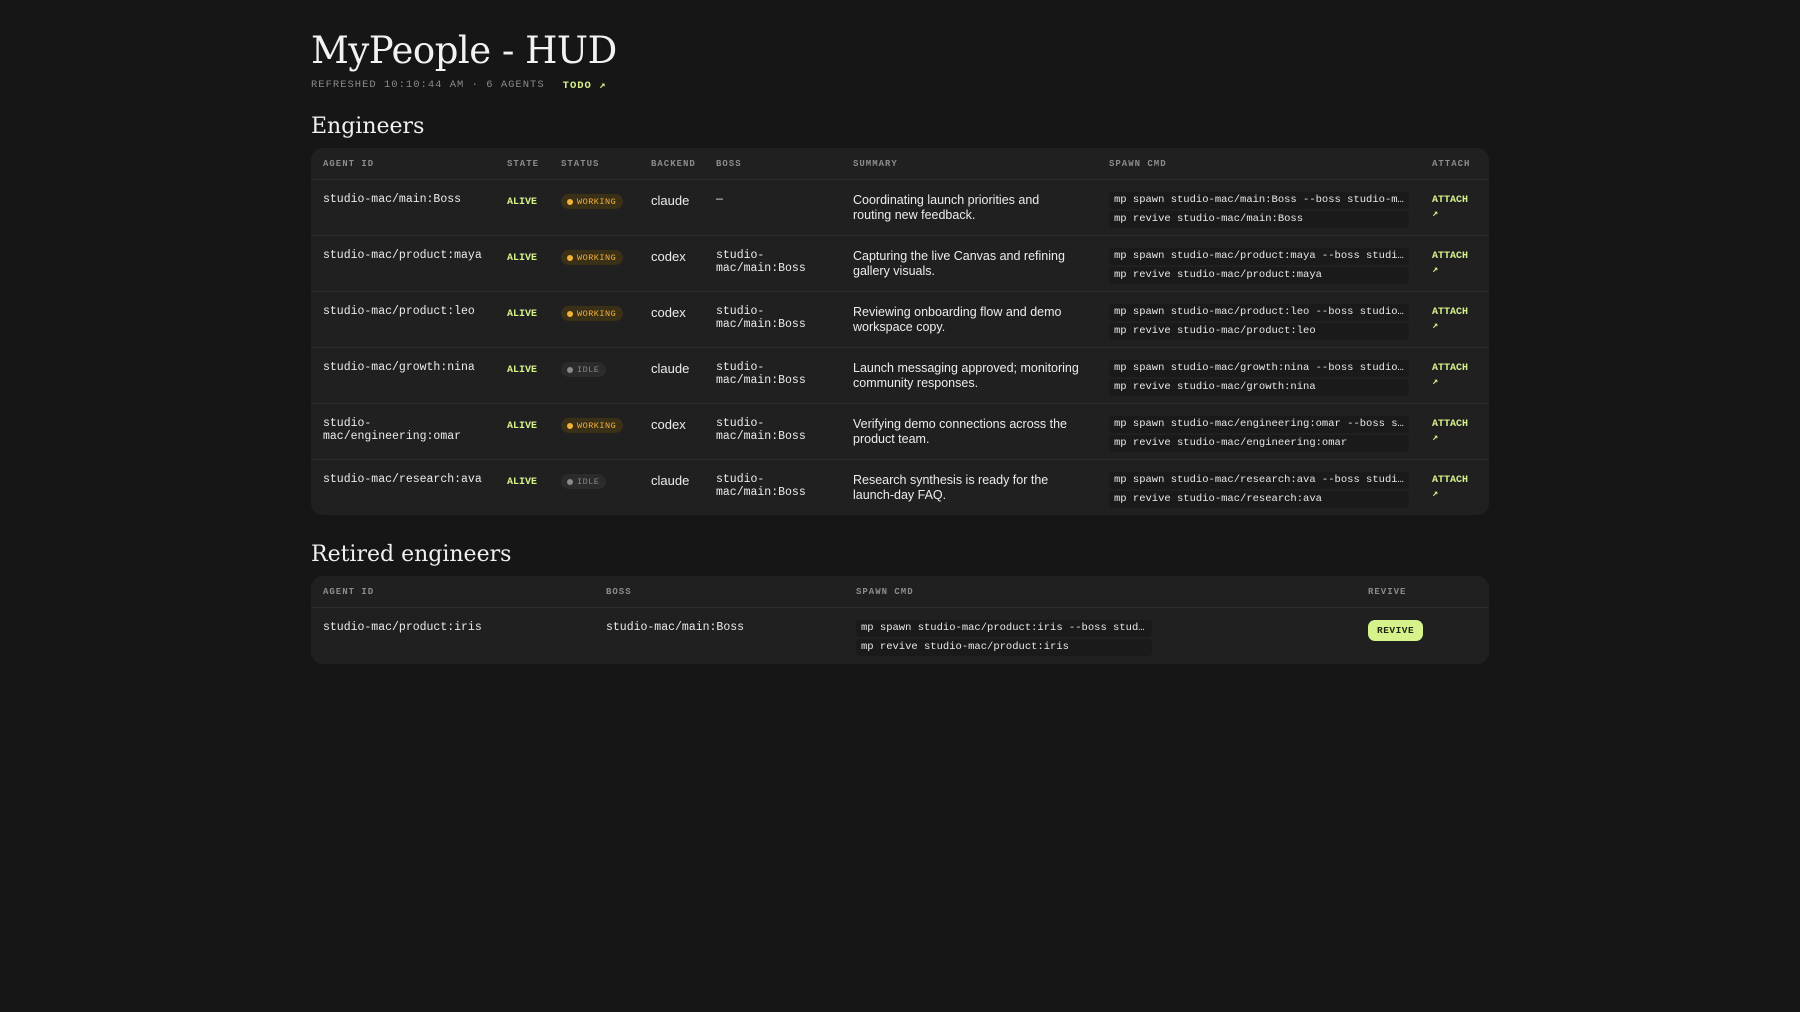 The height and width of the screenshot is (1012, 1800). Describe the element at coordinates (428, 85) in the screenshot. I see `refresh-status: REFRESHED 10:10:44 AM · 6 AGENTS` at that location.